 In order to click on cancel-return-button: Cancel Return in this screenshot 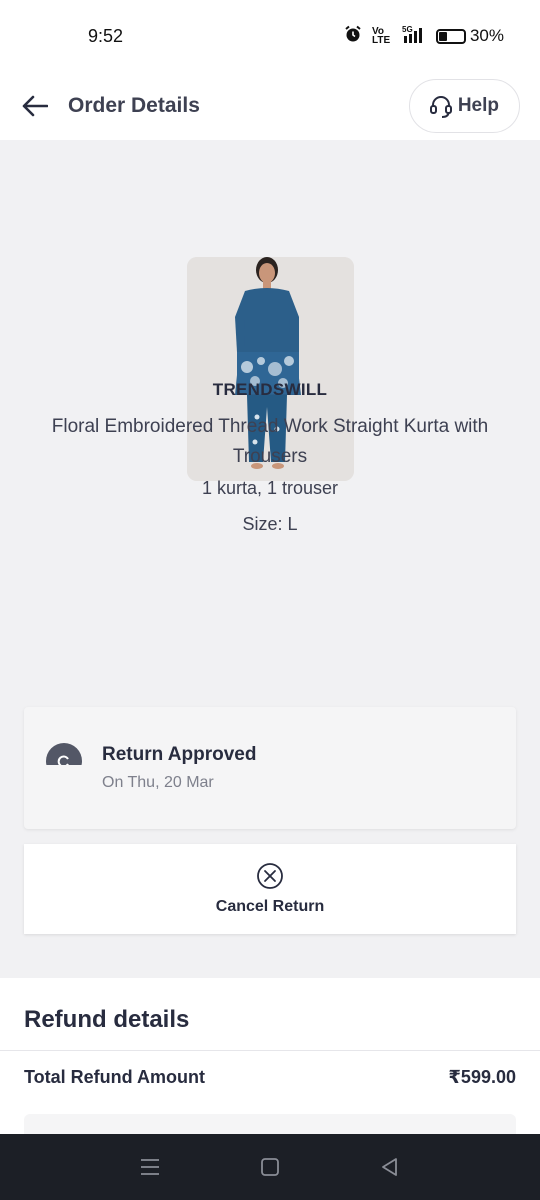, I will do `click(270, 889)`.